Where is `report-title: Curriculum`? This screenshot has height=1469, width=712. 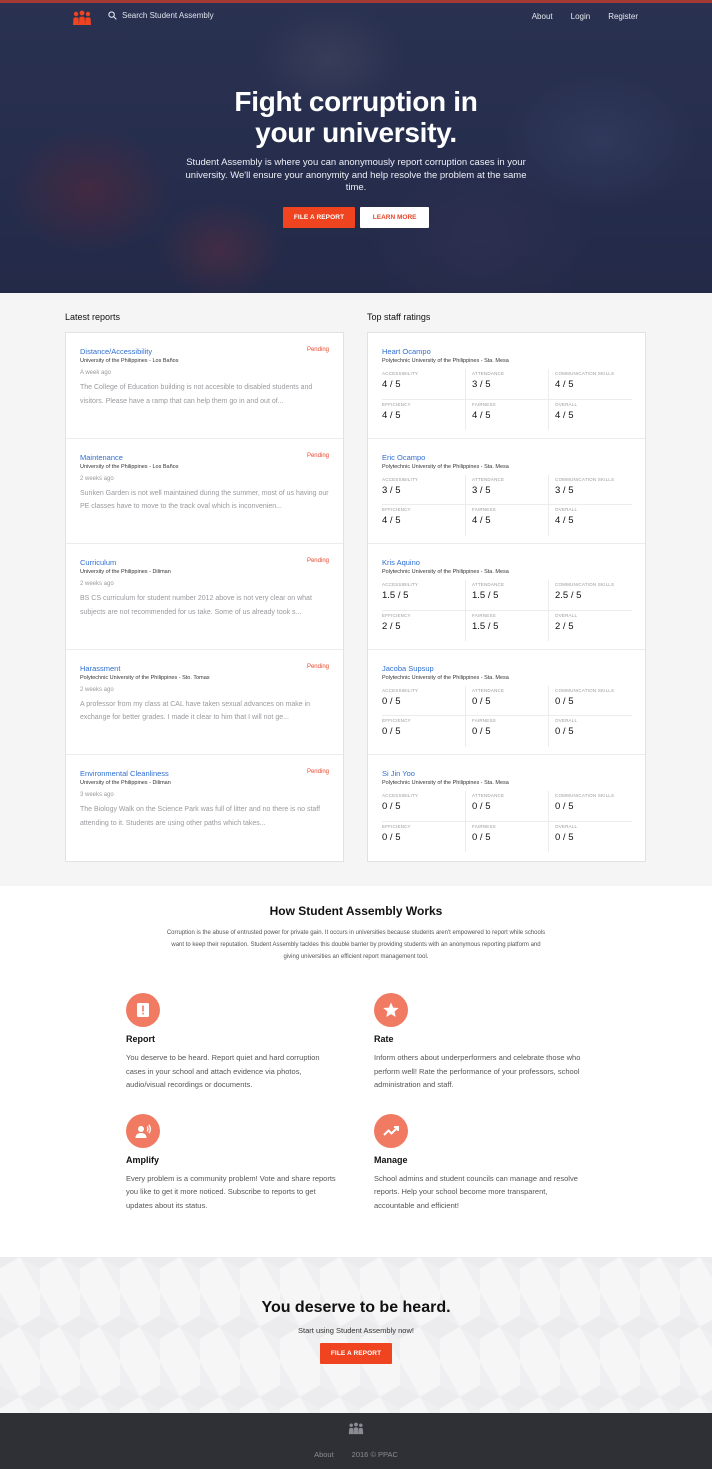 report-title: Curriculum is located at coordinates (204, 562).